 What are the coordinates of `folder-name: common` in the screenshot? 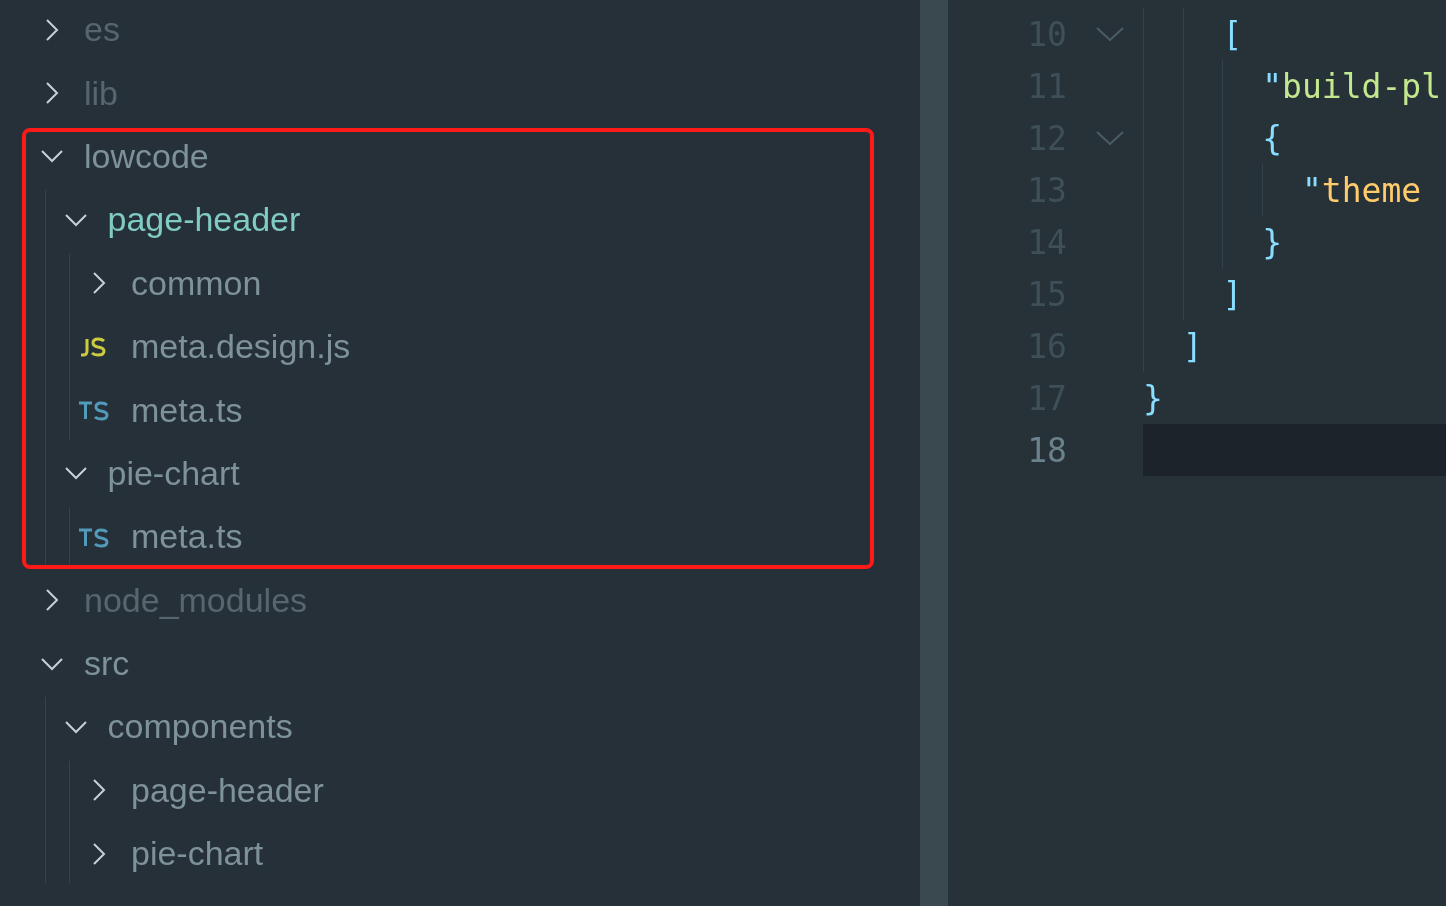 It's located at (196, 283).